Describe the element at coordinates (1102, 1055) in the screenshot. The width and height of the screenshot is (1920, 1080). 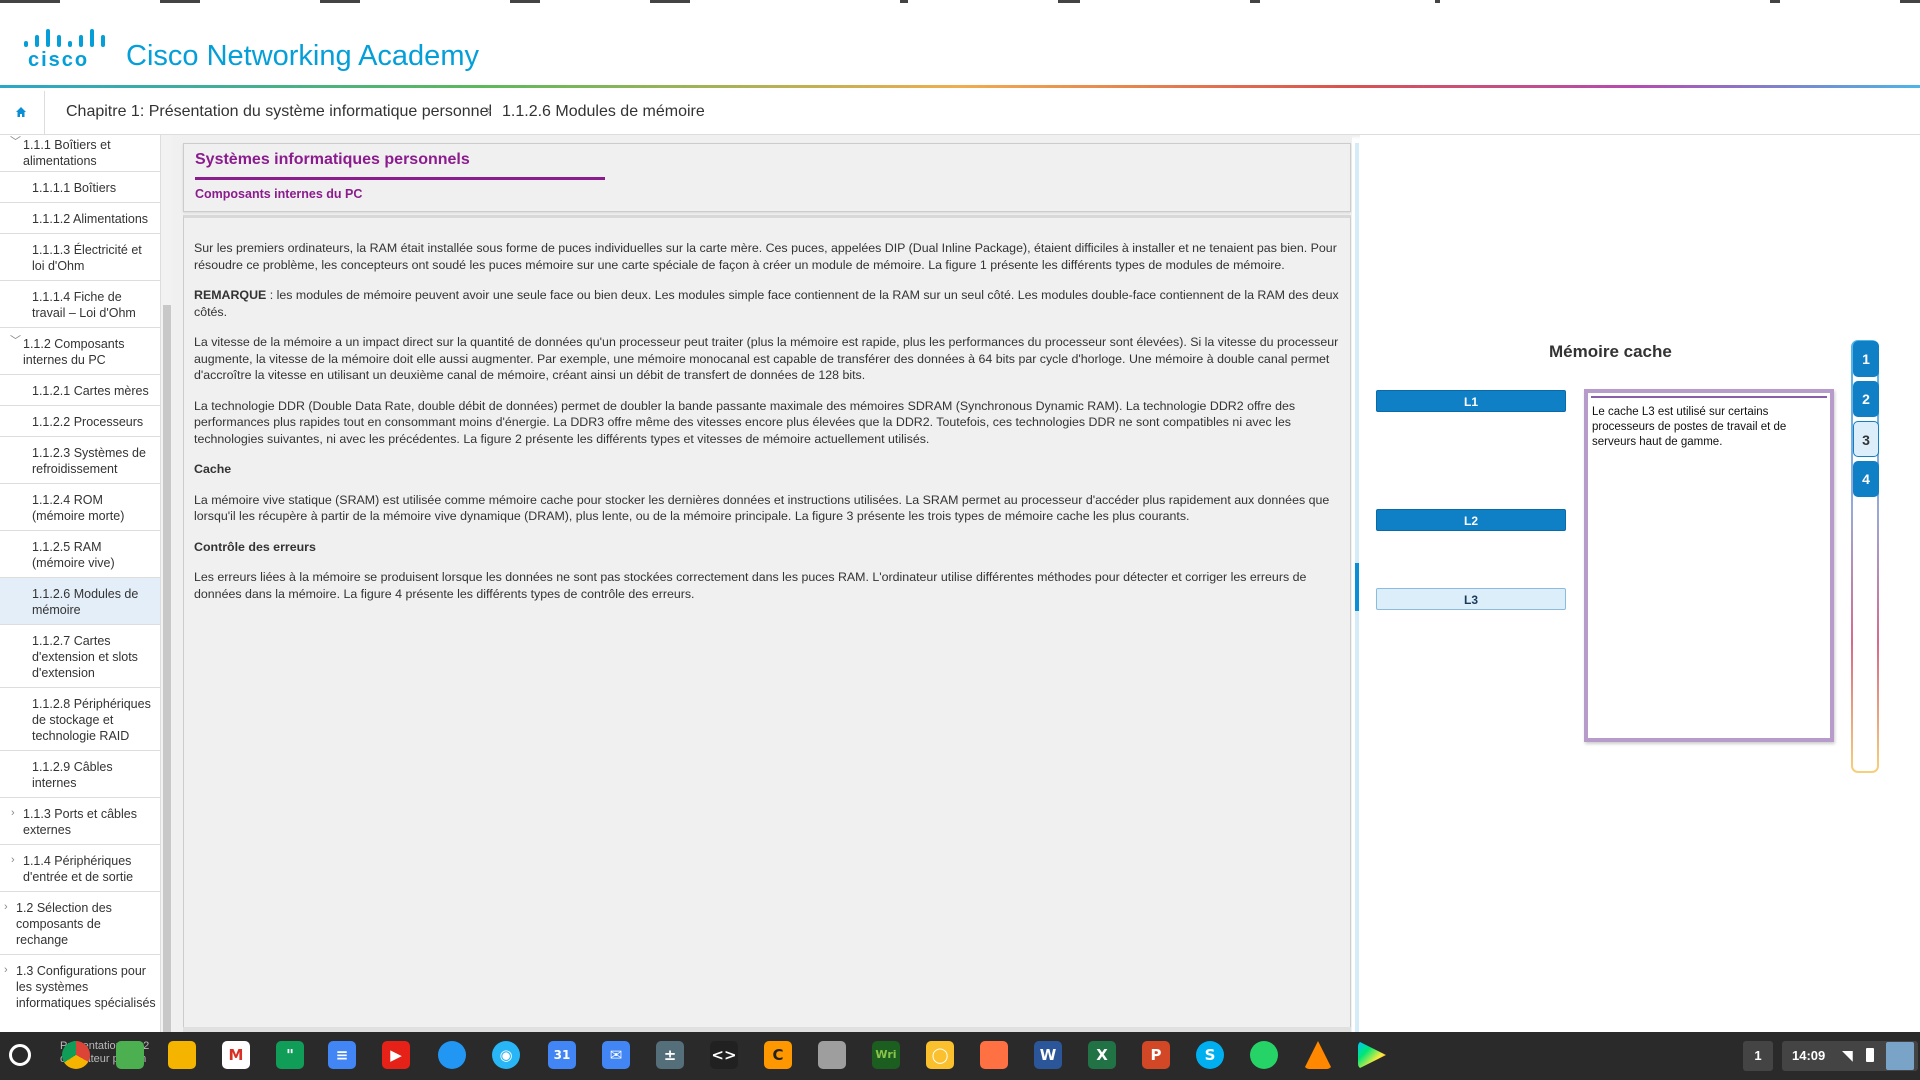
I see `excel-icon: X` at that location.